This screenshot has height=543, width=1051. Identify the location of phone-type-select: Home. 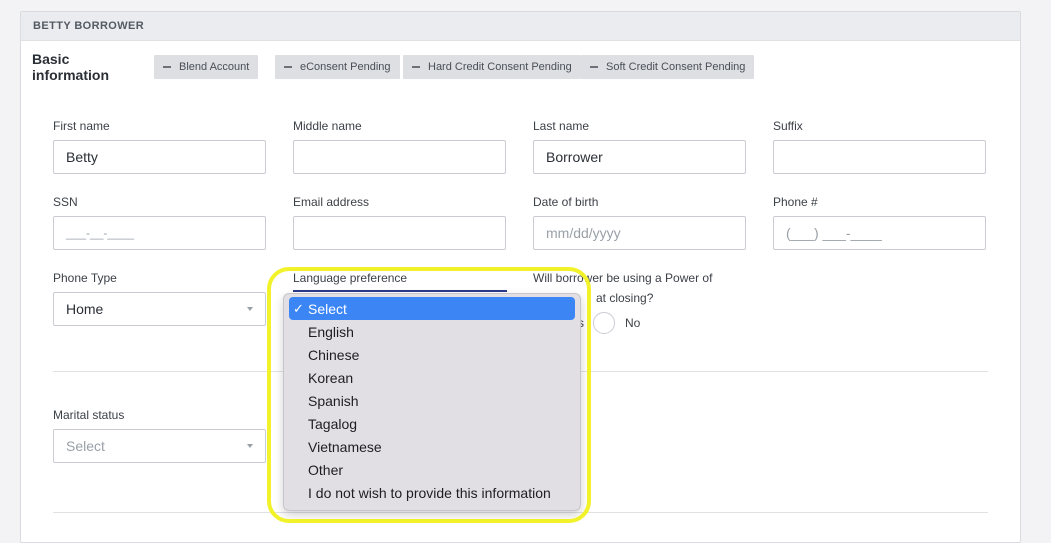
(159, 309).